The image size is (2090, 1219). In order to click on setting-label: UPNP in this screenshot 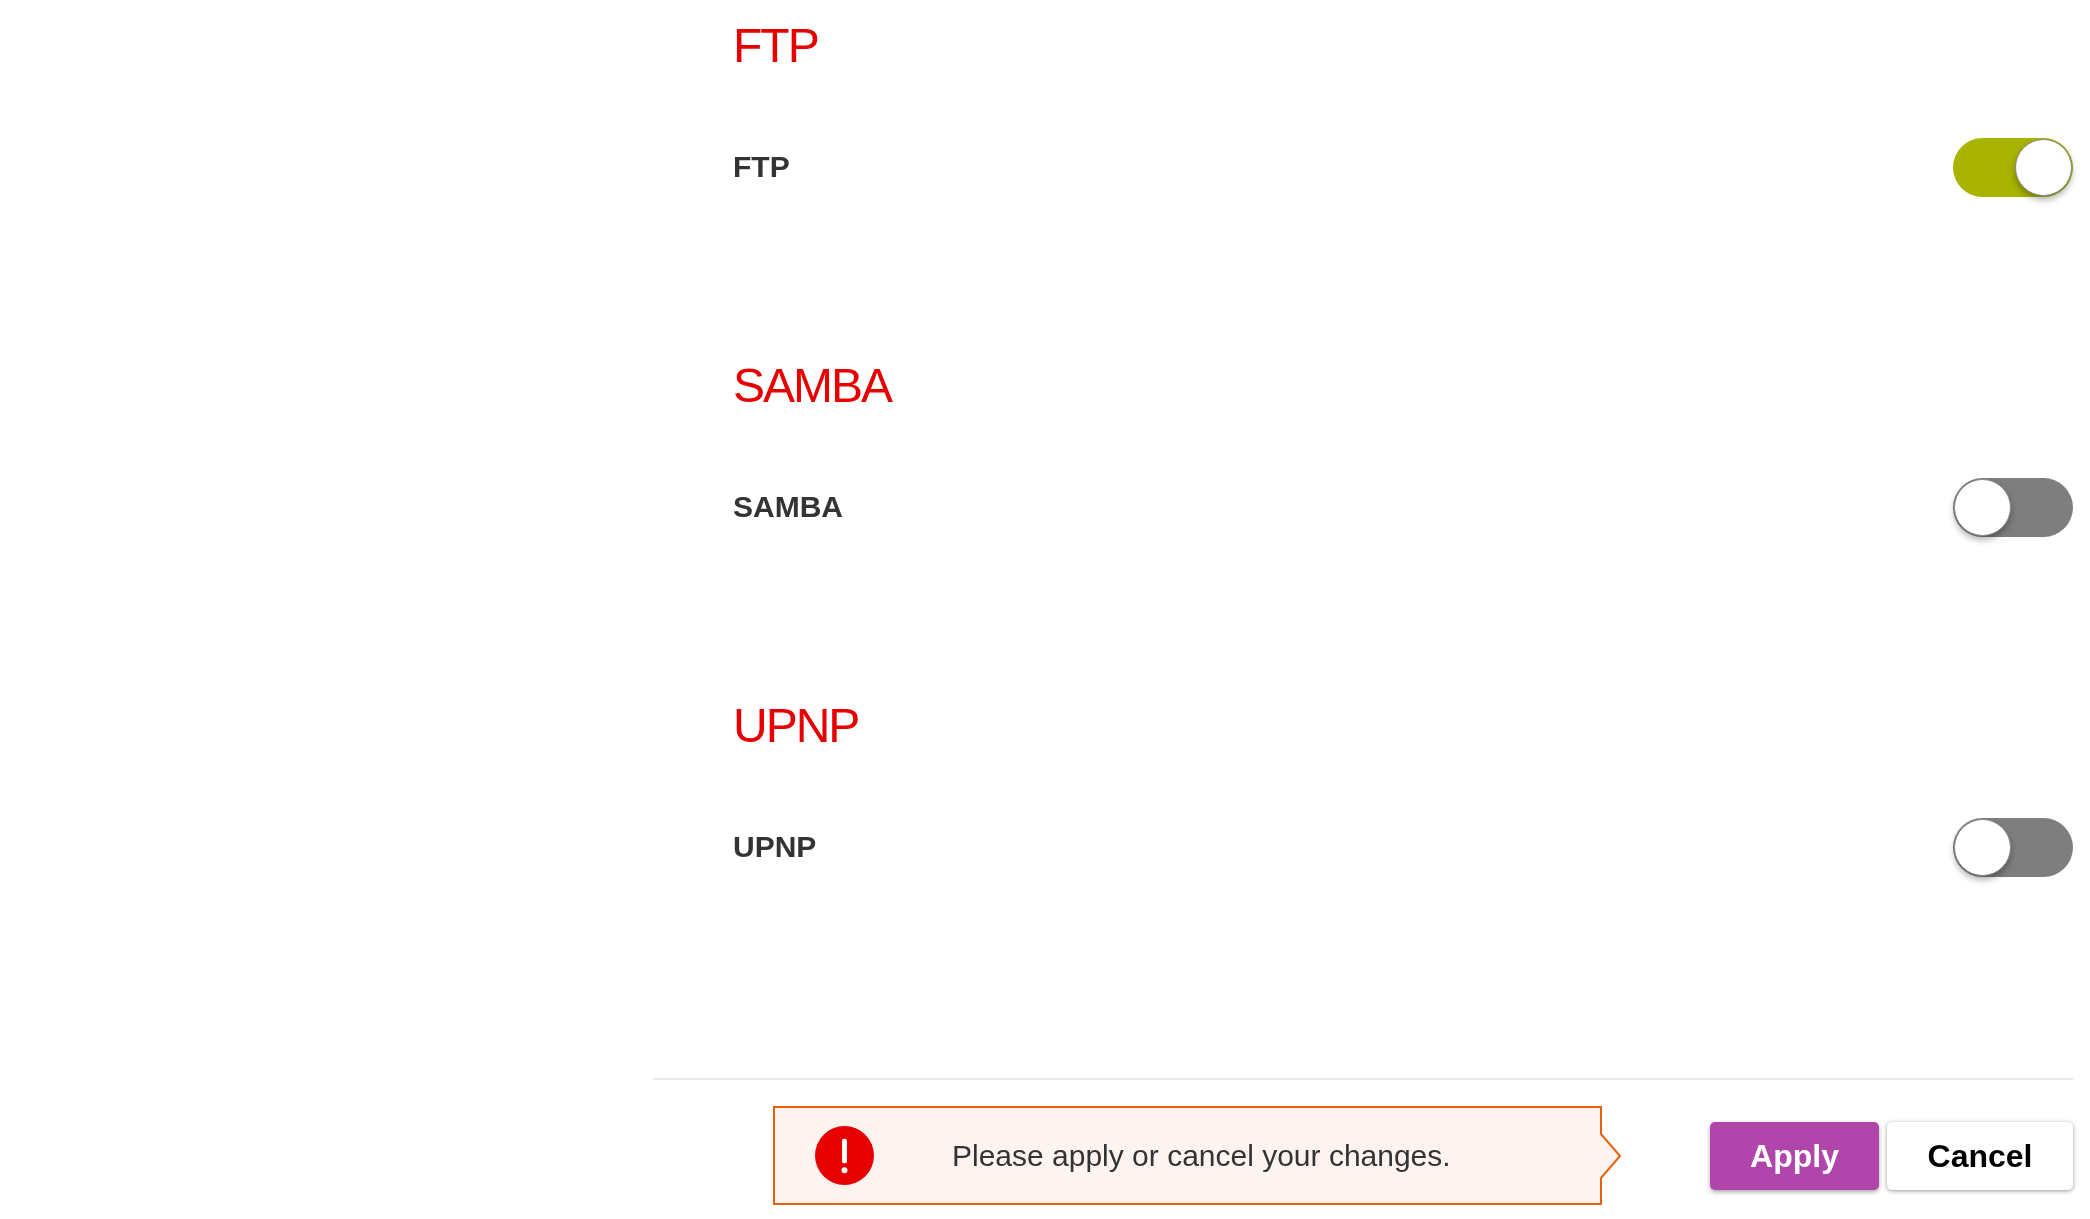, I will do `click(775, 847)`.